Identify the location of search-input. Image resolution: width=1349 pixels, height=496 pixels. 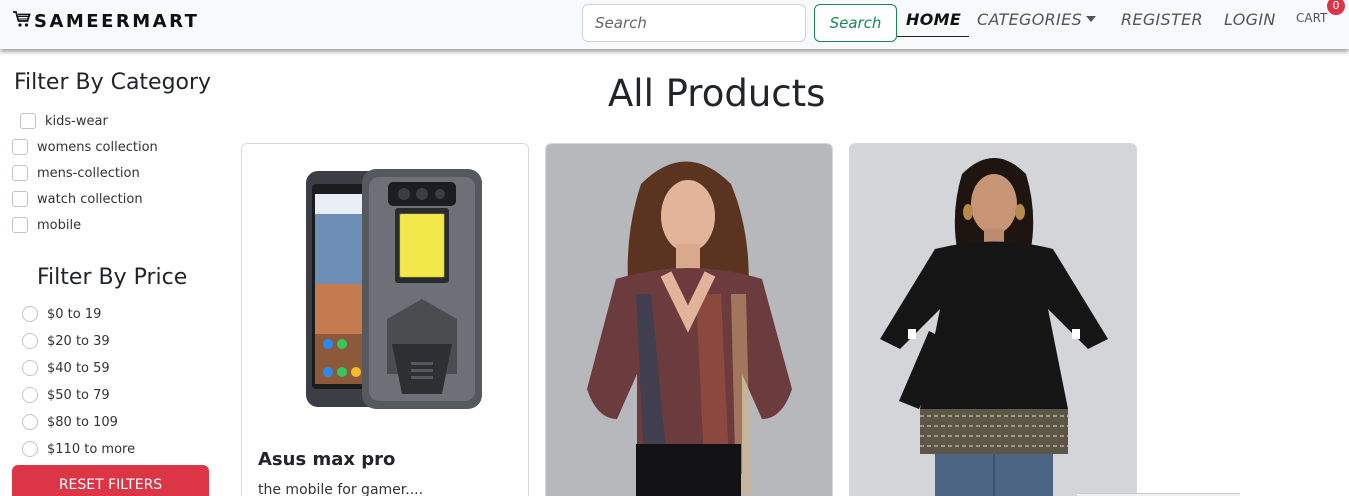
(694, 23).